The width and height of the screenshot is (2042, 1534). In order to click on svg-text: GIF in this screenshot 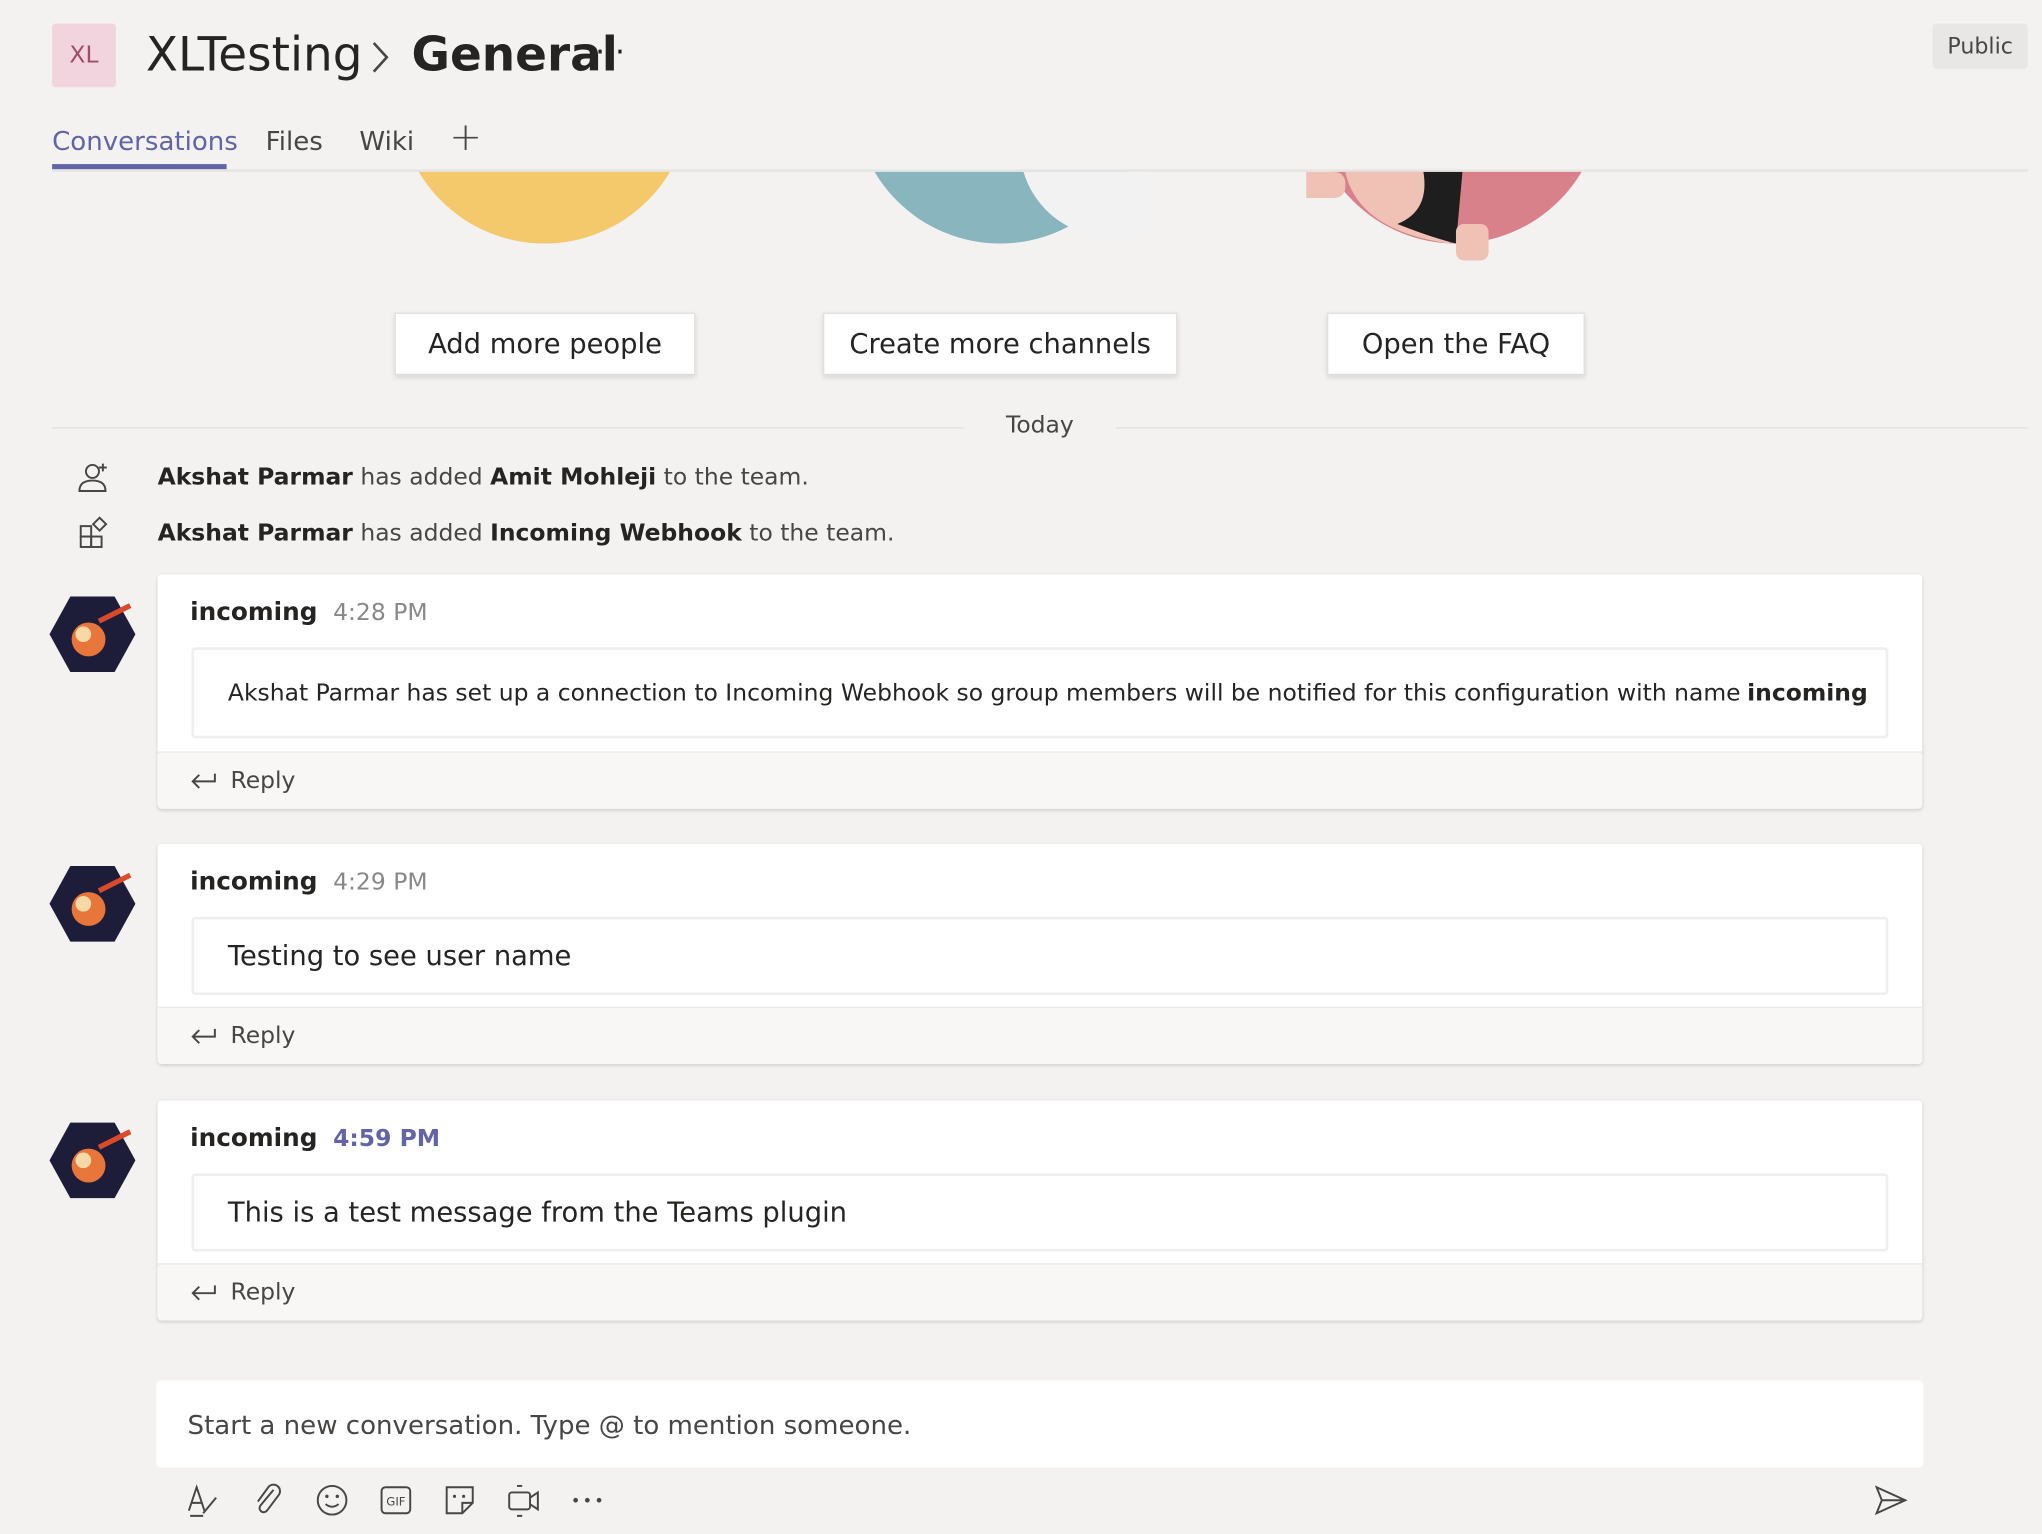, I will do `click(396, 1501)`.